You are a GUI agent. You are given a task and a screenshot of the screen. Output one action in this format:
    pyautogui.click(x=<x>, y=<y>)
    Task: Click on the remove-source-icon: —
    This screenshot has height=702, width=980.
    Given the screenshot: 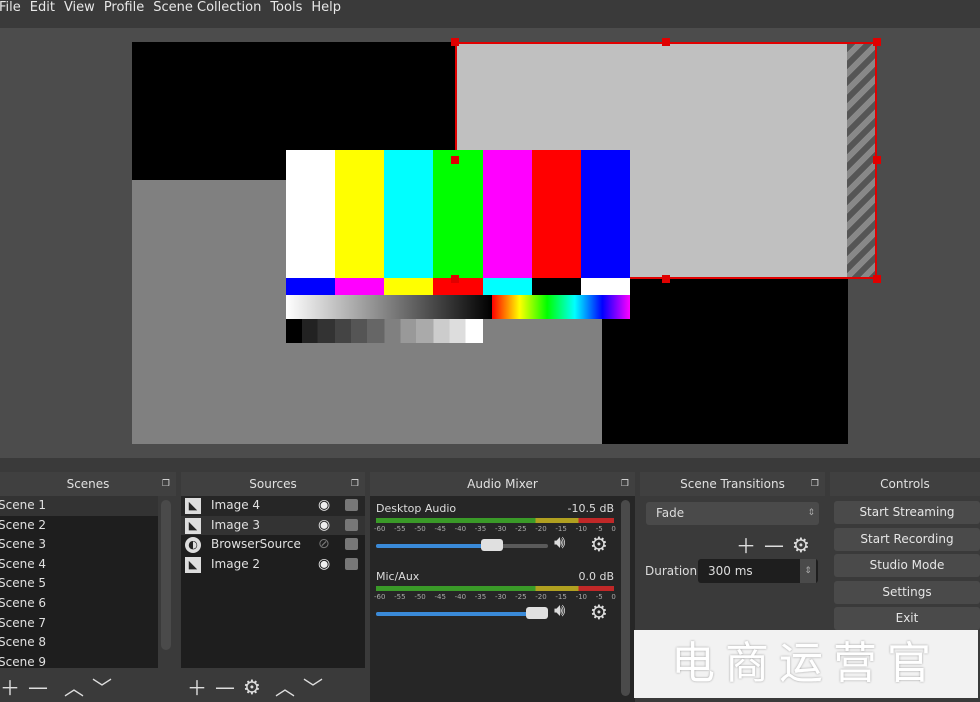 What is the action you would take?
    pyautogui.click(x=225, y=687)
    